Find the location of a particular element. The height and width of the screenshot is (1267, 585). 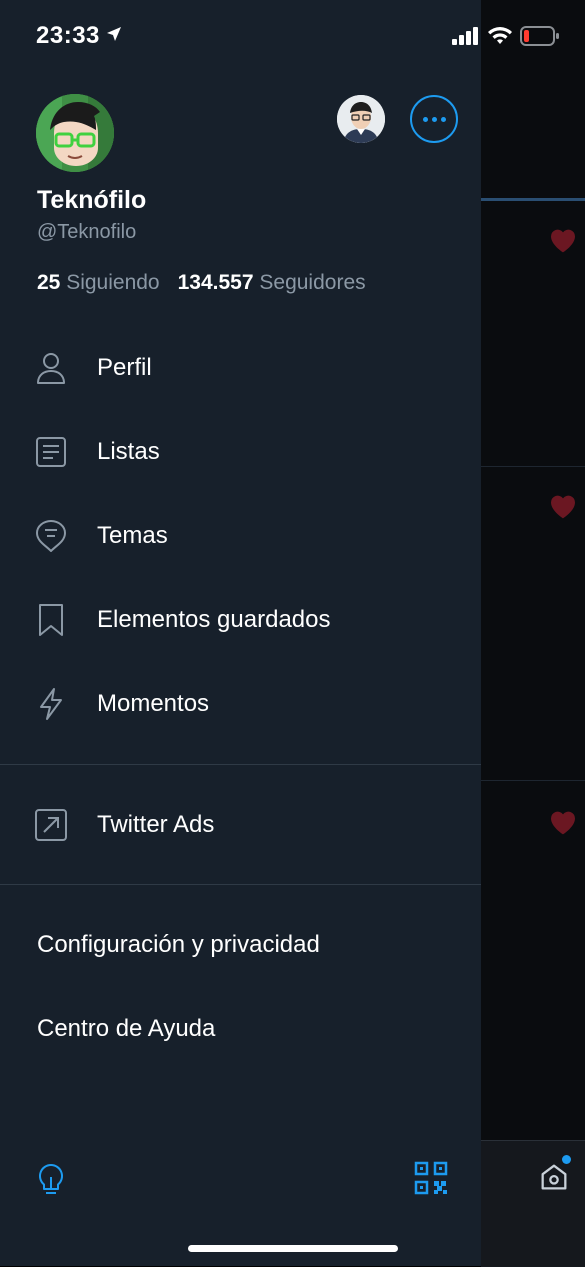

follow-stats: 25 Siguiendo 134.557 Seguidores is located at coordinates (201, 283).